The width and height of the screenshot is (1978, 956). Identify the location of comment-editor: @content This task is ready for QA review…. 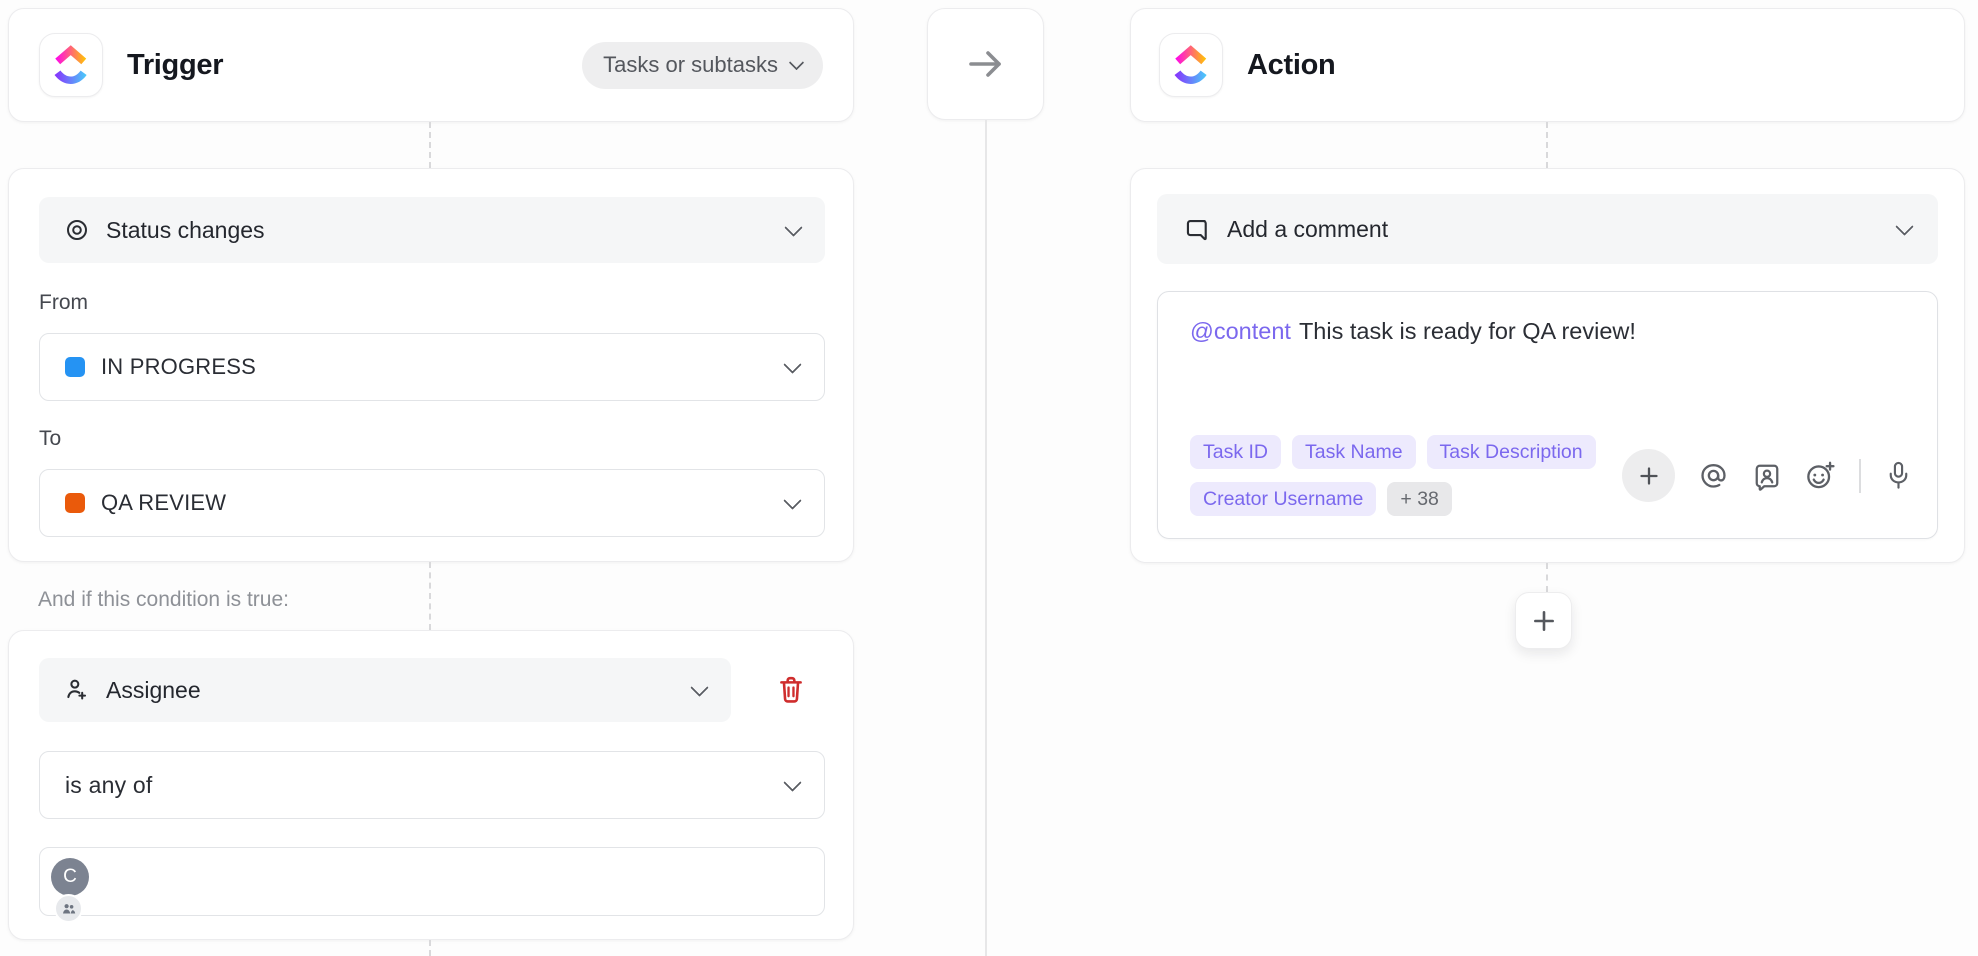
(1547, 415).